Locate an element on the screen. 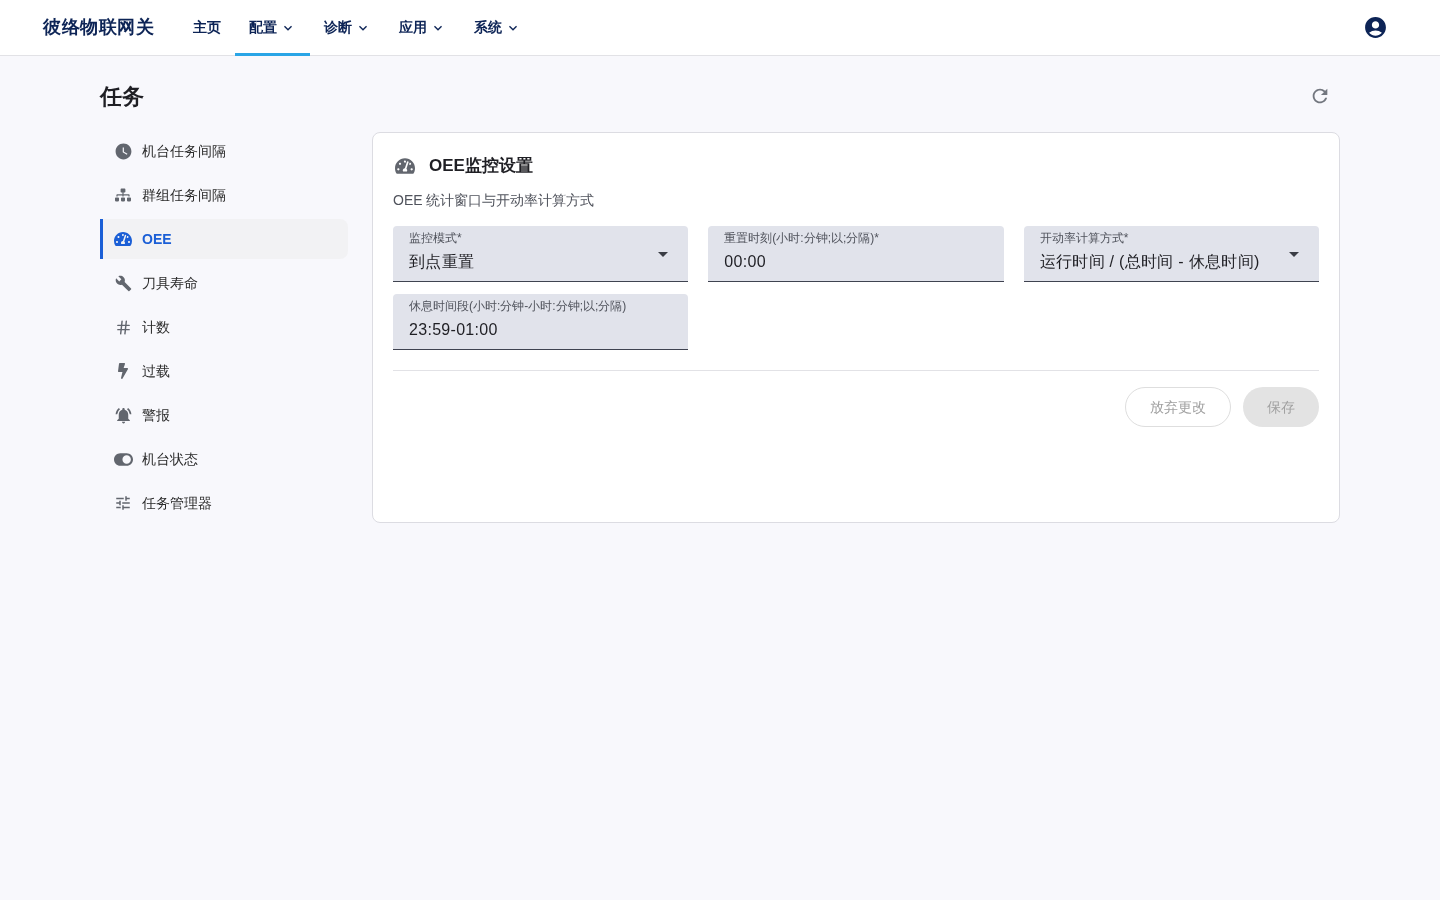 Image resolution: width=1440 pixels, height=900 pixels. user-avatar-icon is located at coordinates (1375, 27).